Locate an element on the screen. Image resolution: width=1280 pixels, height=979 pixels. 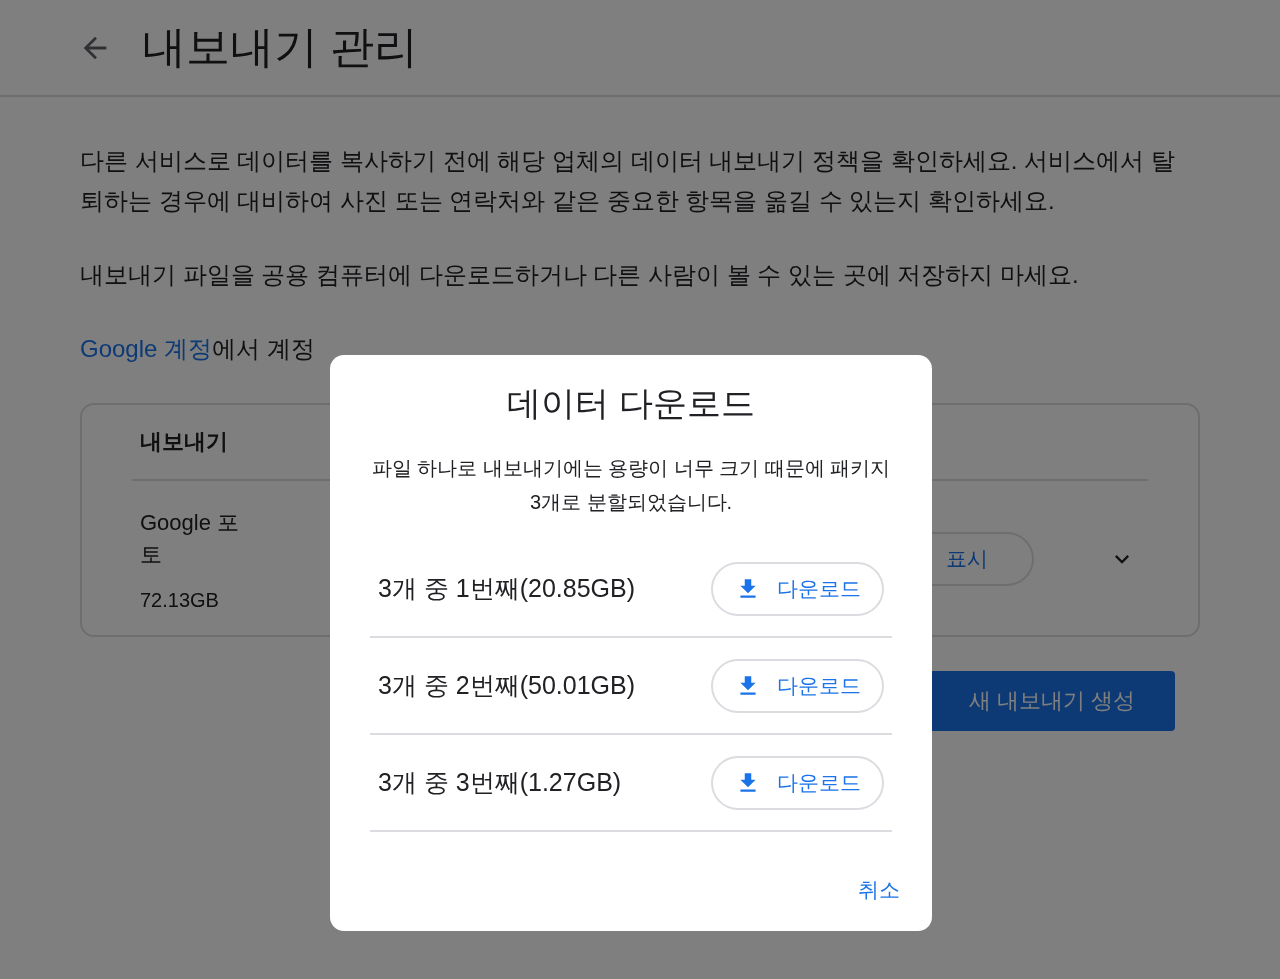
part-label: 3개 중 2번째(50.01GB) is located at coordinates (507, 685).